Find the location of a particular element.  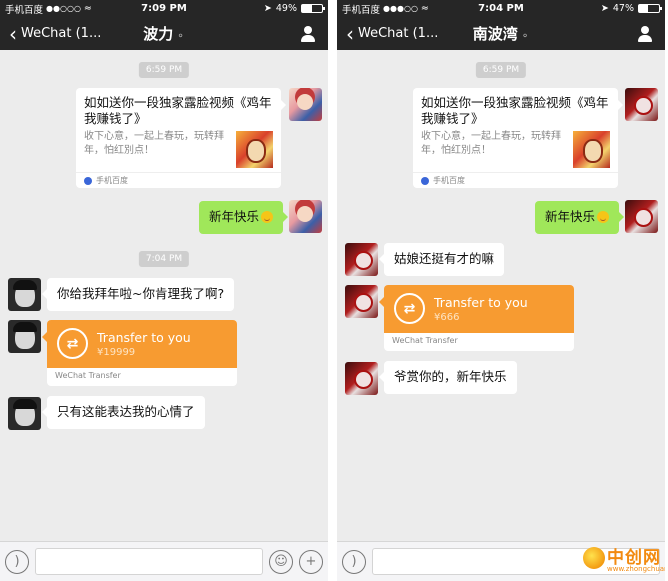

incoming-message: 你给我拜年啦~你肯理我了啊? is located at coordinates (138, 294).